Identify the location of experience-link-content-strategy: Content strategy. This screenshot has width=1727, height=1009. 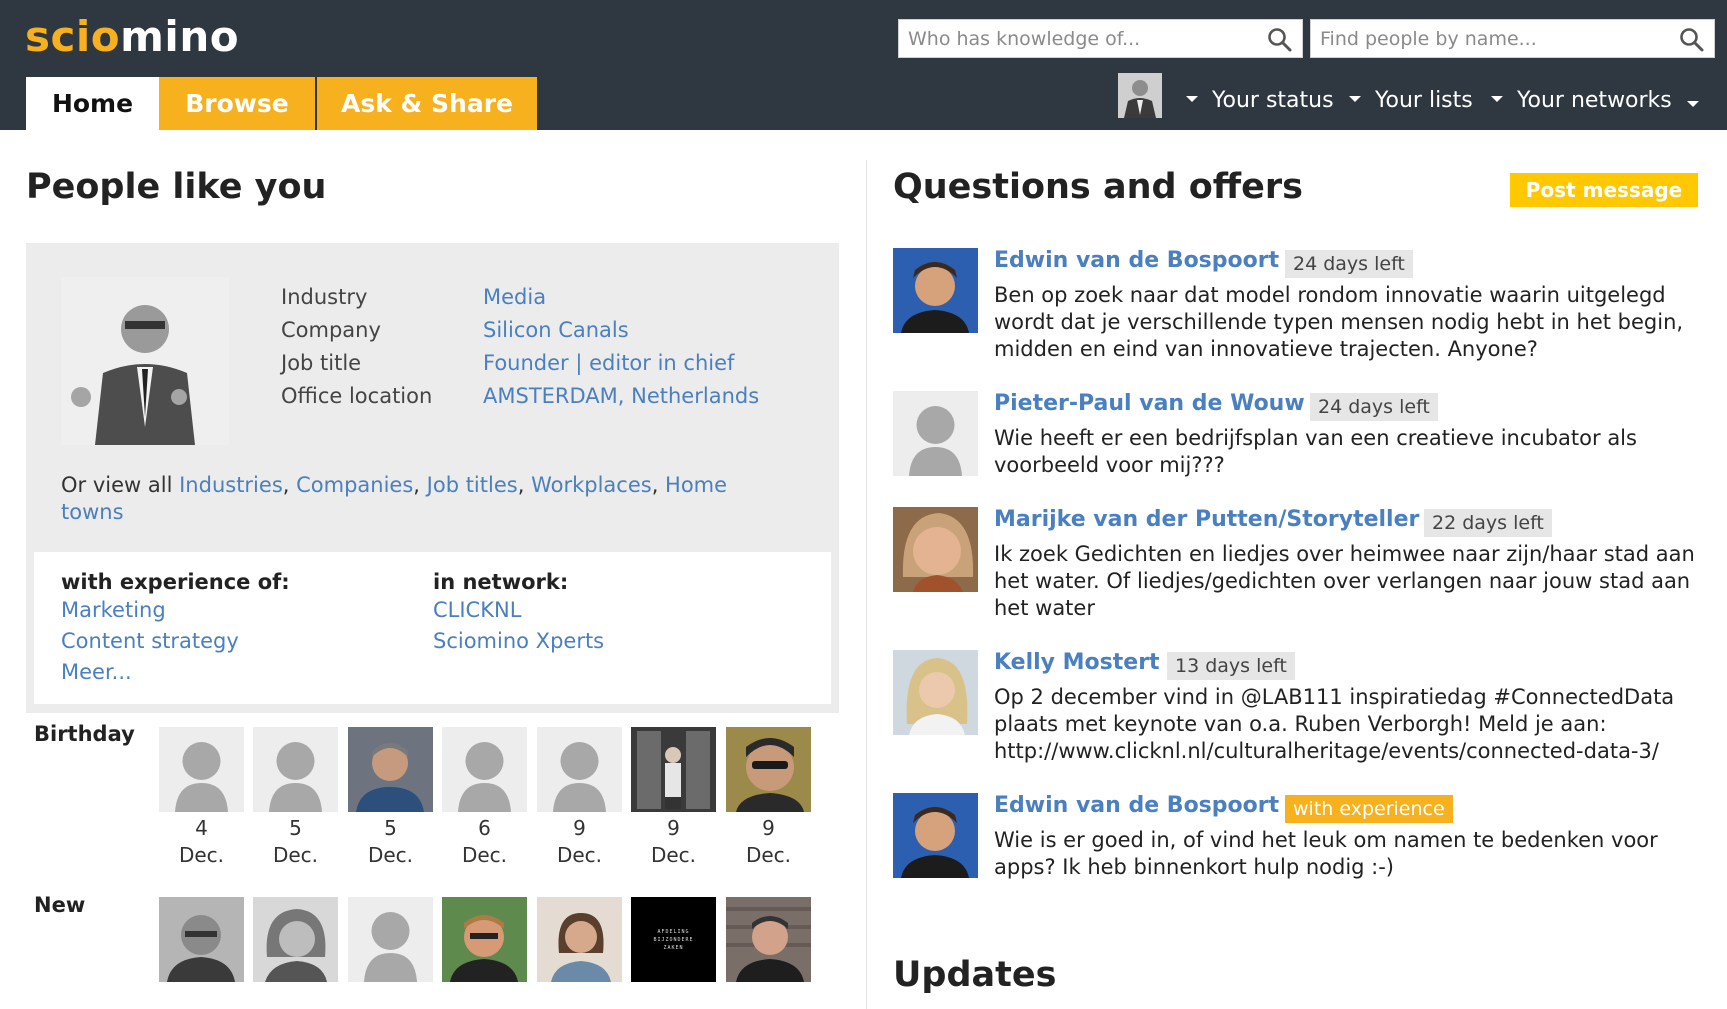
(150, 641).